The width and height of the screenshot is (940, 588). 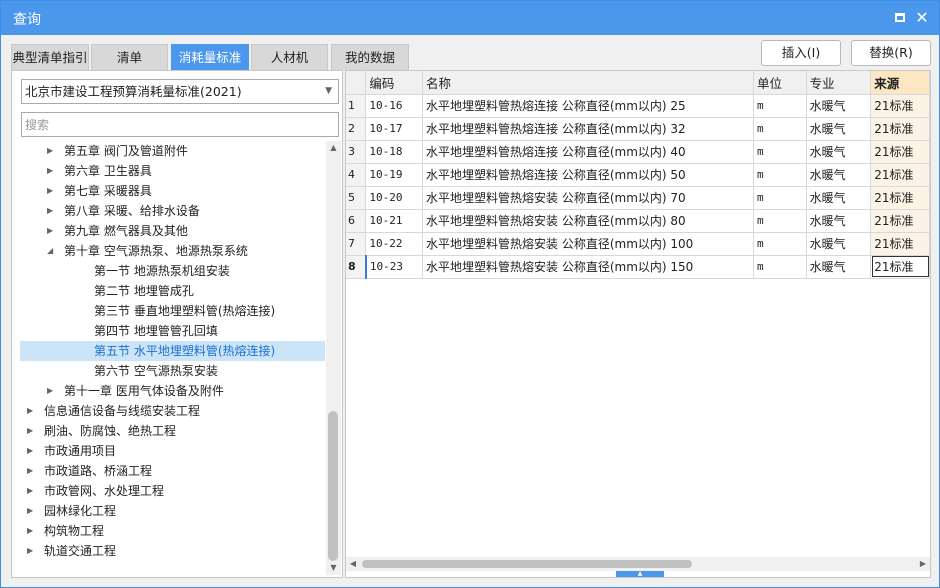 What do you see at coordinates (168, 431) in the screenshot?
I see `tree-node: ▶ 刷油、防腐蚀、绝热工程` at bounding box center [168, 431].